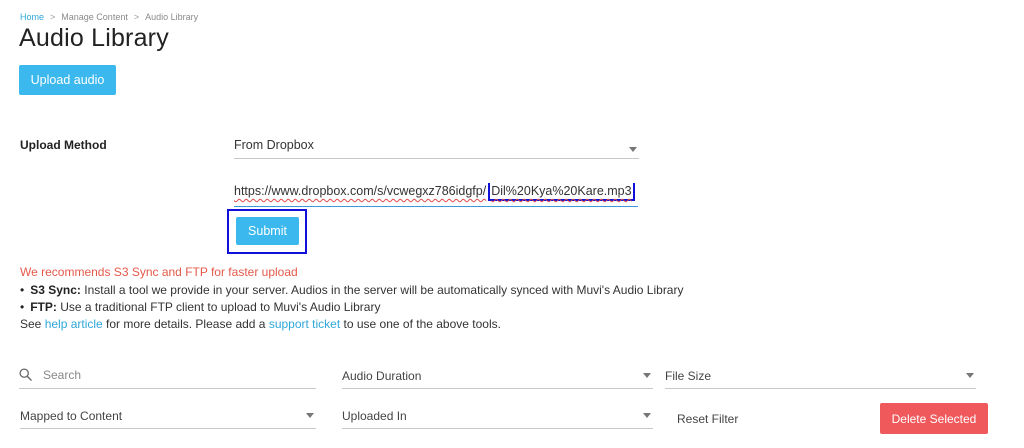 This screenshot has height=448, width=1024. I want to click on mapped-to-content-filter: Mapped to Content, so click(168, 416).